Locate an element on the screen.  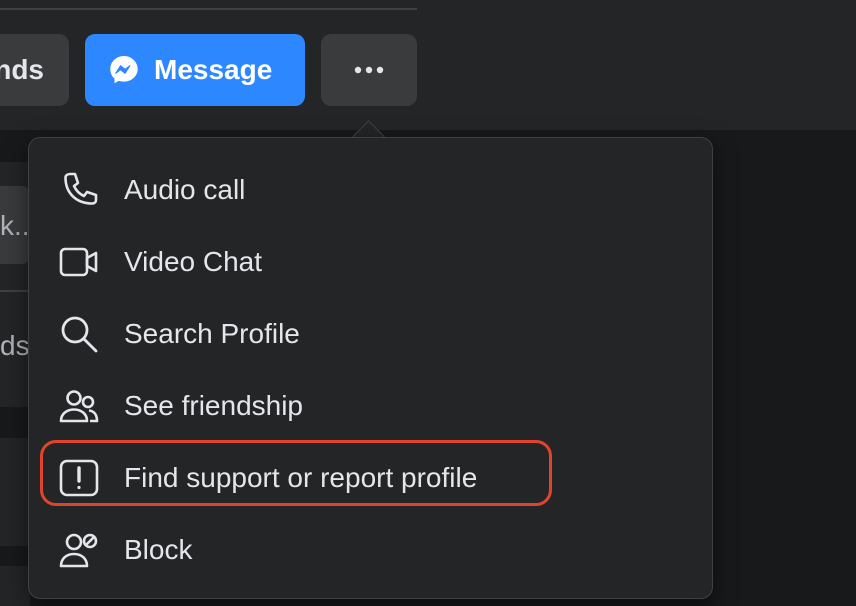
menu-item-label: Video Chat is located at coordinates (193, 261).